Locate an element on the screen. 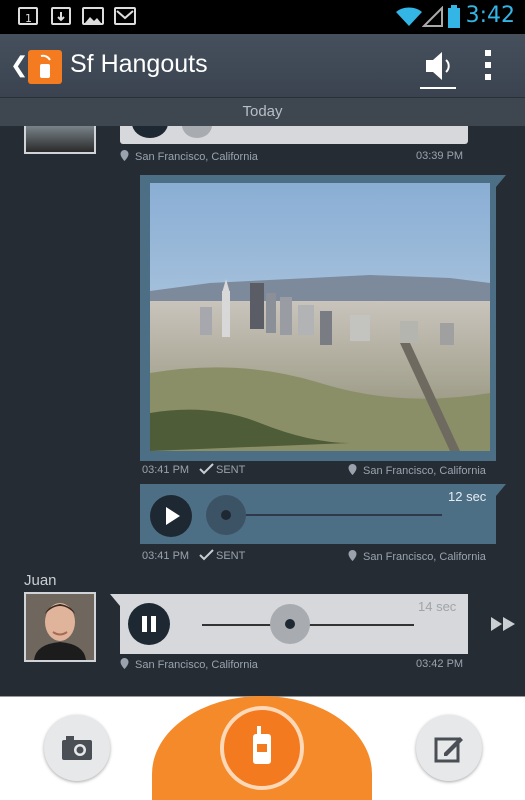 This screenshot has height=800, width=525. play-icon is located at coordinates (173, 516).